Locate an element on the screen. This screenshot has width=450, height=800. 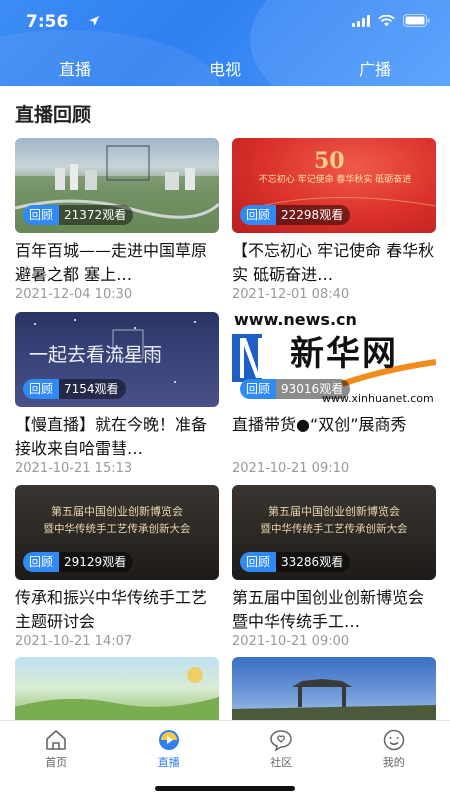
thumbnail-headline: 一起去看流星雨 is located at coordinates (96, 355).